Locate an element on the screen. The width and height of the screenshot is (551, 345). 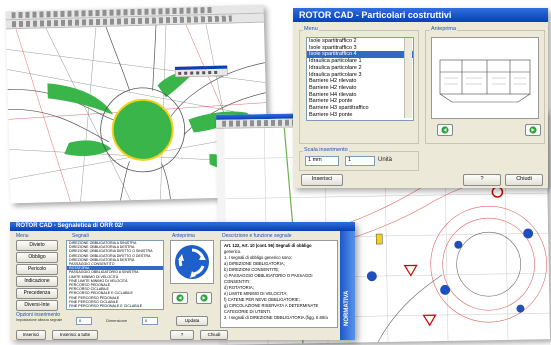
signs-col-descr: Descrizione e funzione segnale is located at coordinates (257, 236).